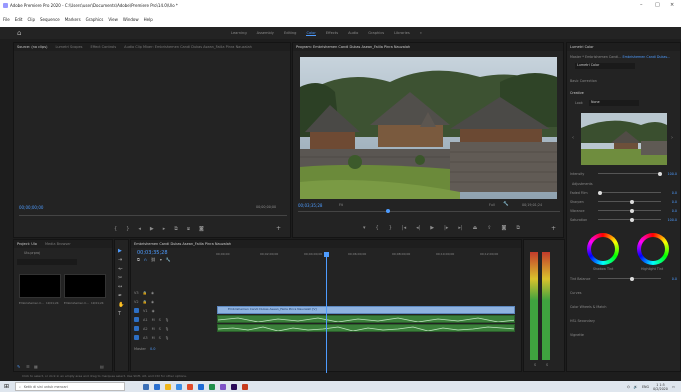  Describe the element at coordinates (27, 244) in the screenshot. I see `tab-project: Project: Ulo` at that location.